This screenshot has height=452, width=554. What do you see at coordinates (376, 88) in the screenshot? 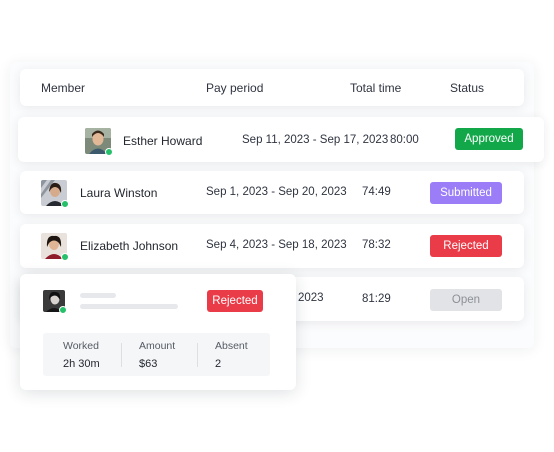
I see `column-header-total-time: Total time` at bounding box center [376, 88].